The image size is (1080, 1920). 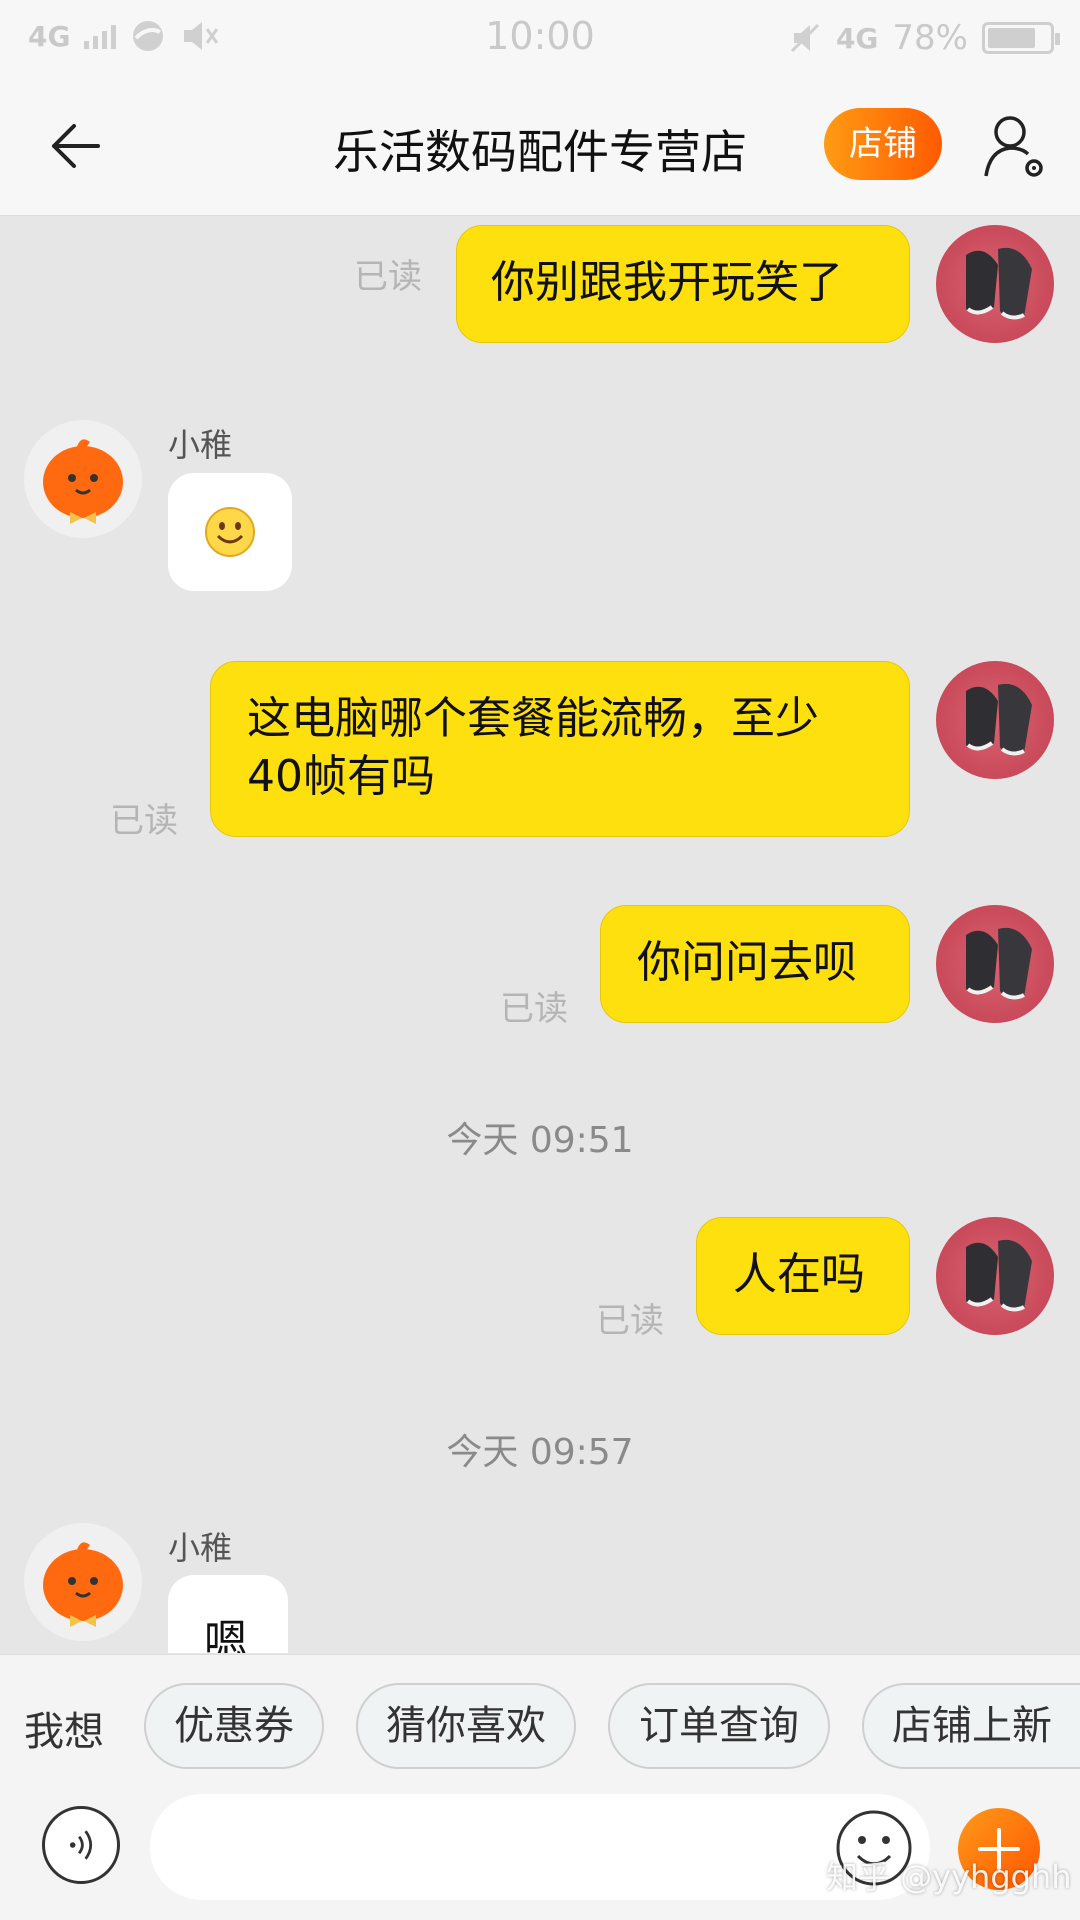 I want to click on quick-reply-bar: 我想 优惠券 猜你喜欢 订单查询 店铺上新, so click(x=540, y=1724).